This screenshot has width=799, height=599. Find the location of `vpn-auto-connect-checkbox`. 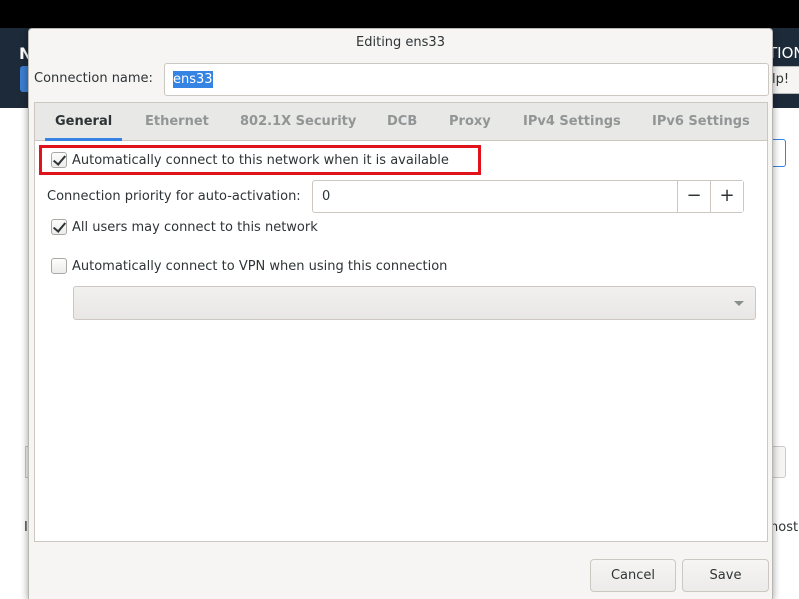

vpn-auto-connect-checkbox is located at coordinates (59, 266).